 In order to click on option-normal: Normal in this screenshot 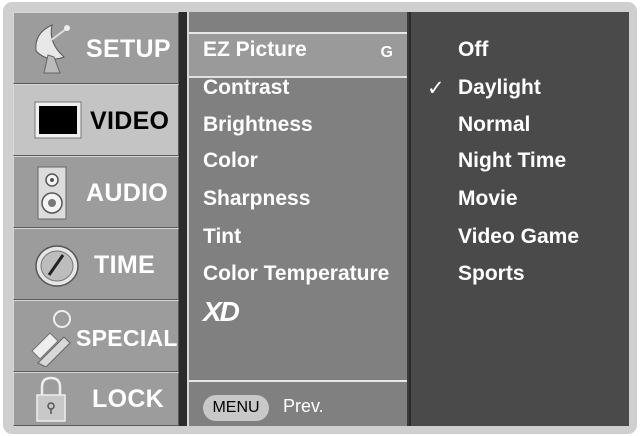, I will do `click(494, 125)`.